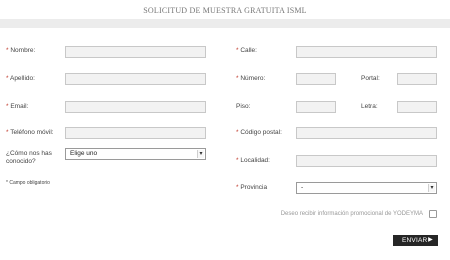 This screenshot has width=450, height=260. Describe the element at coordinates (243, 106) in the screenshot. I see `piso-label: Piso:` at that location.